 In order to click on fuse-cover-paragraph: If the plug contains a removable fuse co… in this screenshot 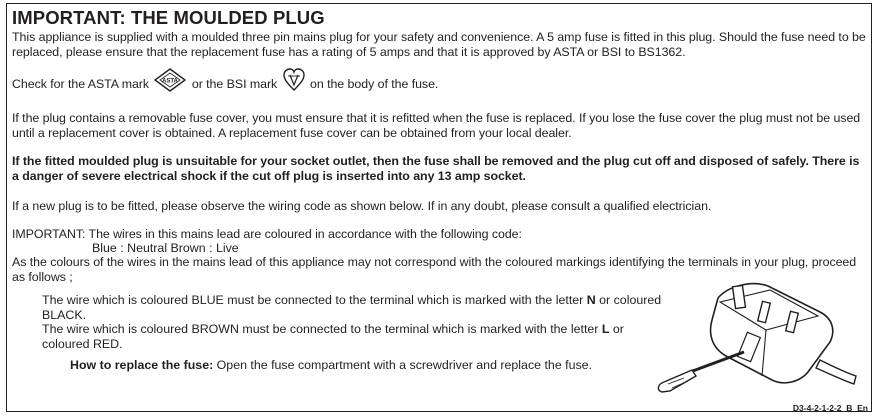, I will do `click(436, 125)`.